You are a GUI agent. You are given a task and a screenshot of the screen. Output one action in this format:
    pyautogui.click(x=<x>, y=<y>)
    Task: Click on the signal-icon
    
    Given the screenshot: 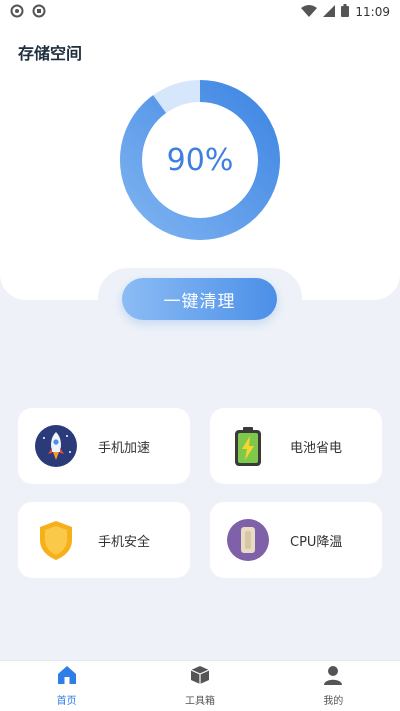 What is the action you would take?
    pyautogui.click(x=329, y=12)
    